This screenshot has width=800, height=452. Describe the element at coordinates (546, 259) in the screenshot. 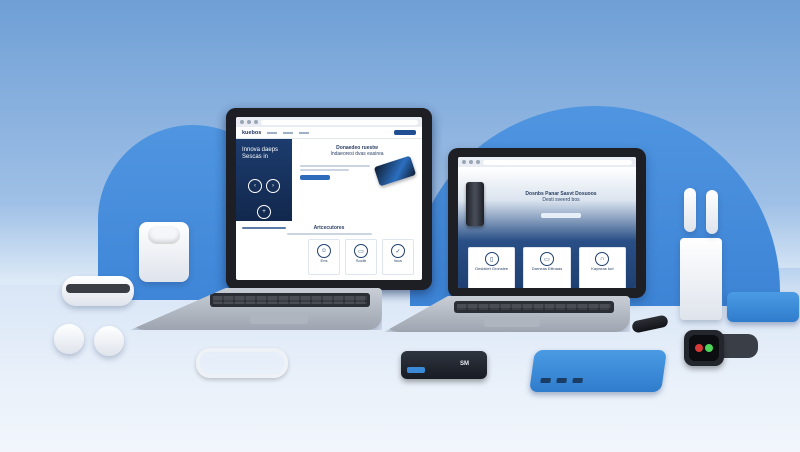

I see `laptop-icon: ▭` at that location.